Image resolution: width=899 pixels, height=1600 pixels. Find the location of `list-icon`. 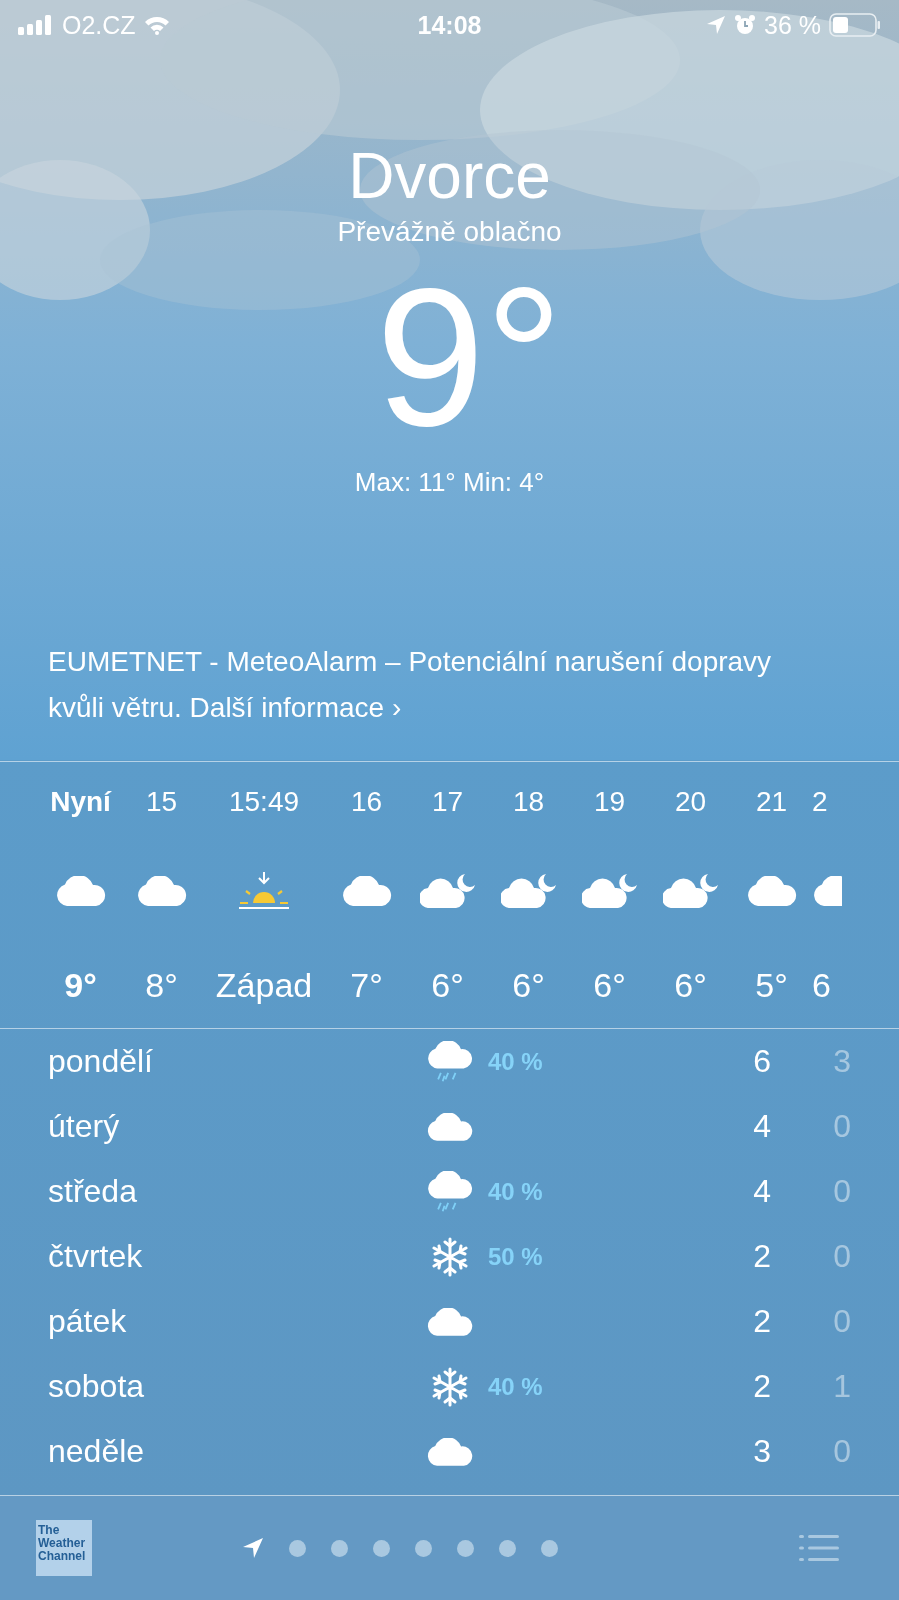

list-icon is located at coordinates (819, 1548).